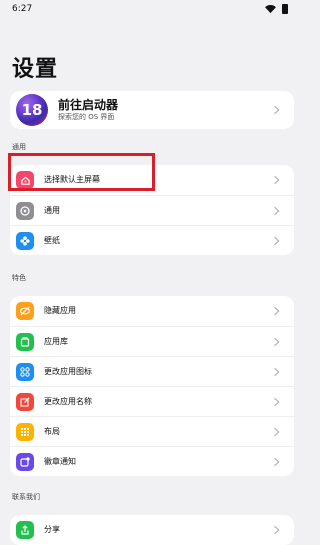 This screenshot has width=320, height=545. I want to click on settings-item-change-app-name: 更改应用名称, so click(152, 401).